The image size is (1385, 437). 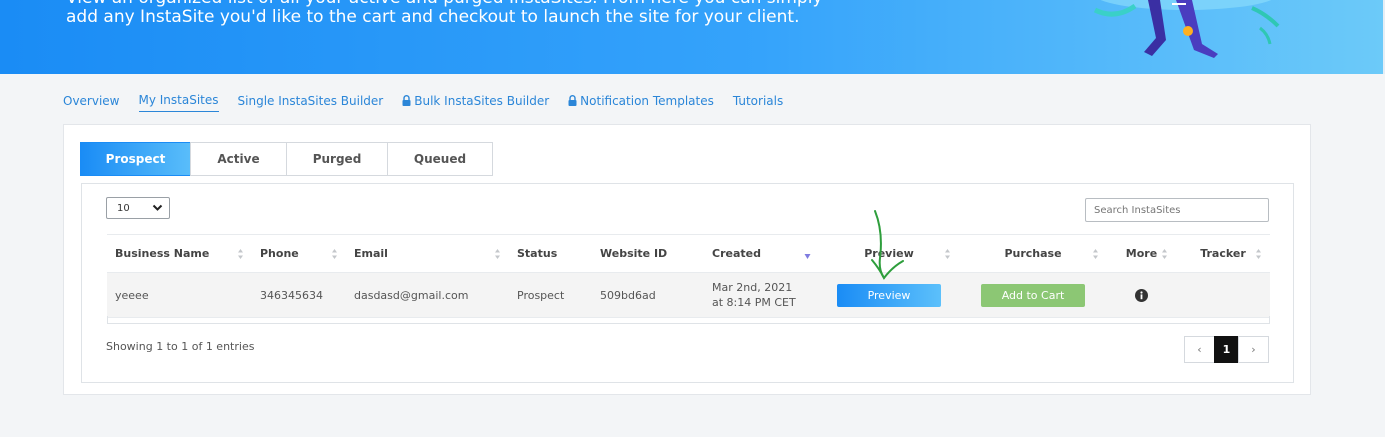 I want to click on status-tab-active: Active, so click(x=238, y=159).